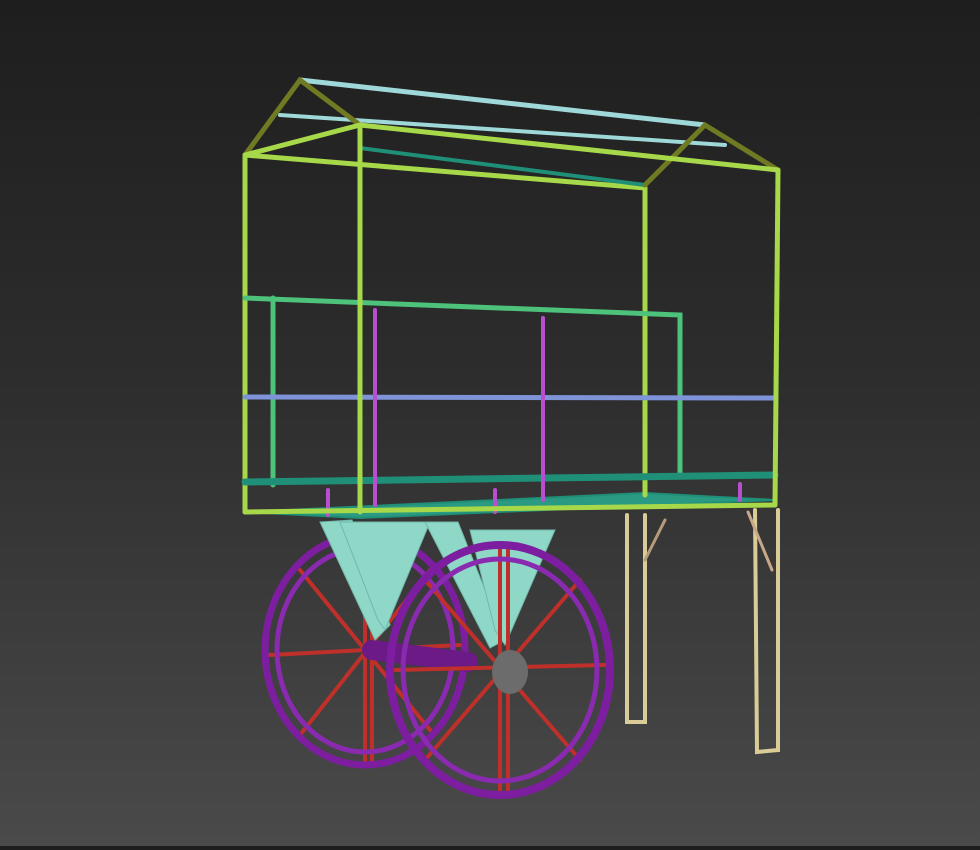 The image size is (980, 850). What do you see at coordinates (500, 670) in the screenshot?
I see `front-wheel` at bounding box center [500, 670].